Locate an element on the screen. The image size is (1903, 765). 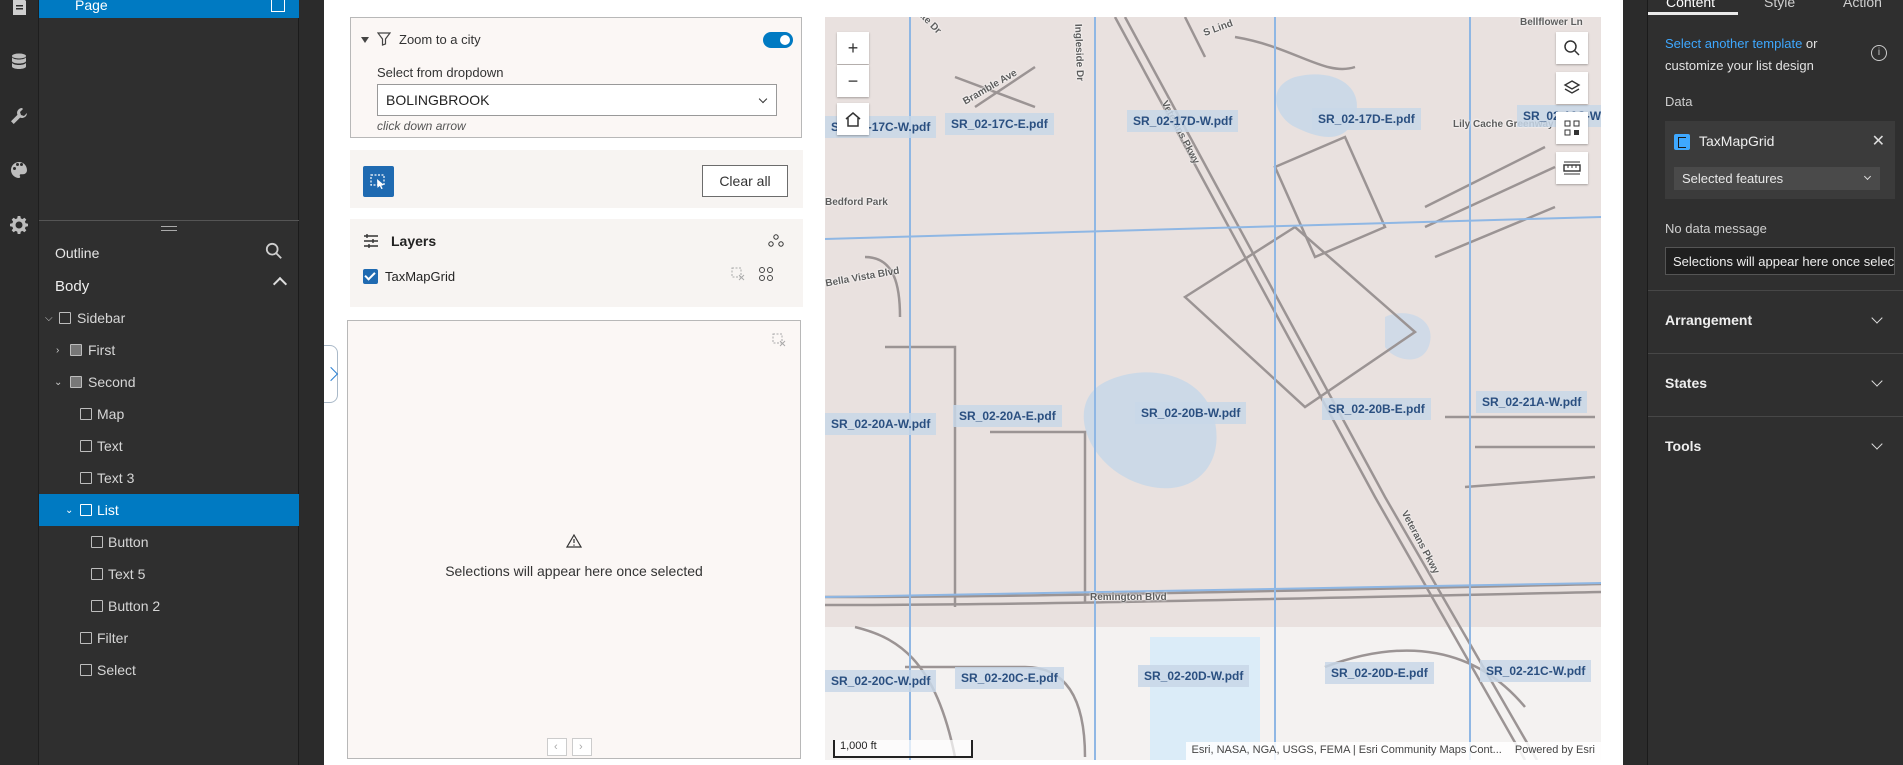
measure-button is located at coordinates (1572, 168).